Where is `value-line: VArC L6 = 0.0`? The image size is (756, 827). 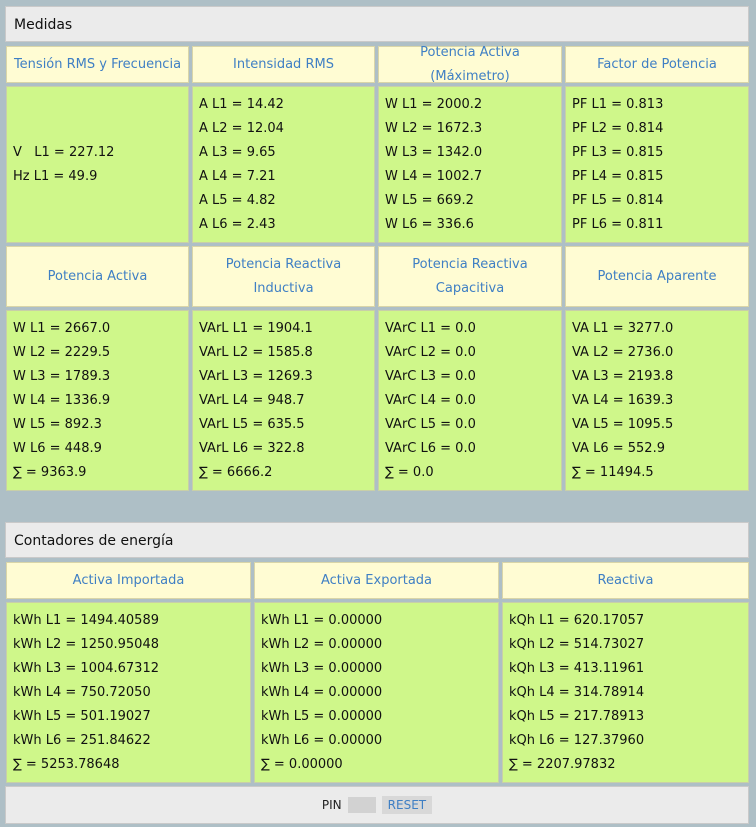 value-line: VArC L6 = 0.0 is located at coordinates (430, 448).